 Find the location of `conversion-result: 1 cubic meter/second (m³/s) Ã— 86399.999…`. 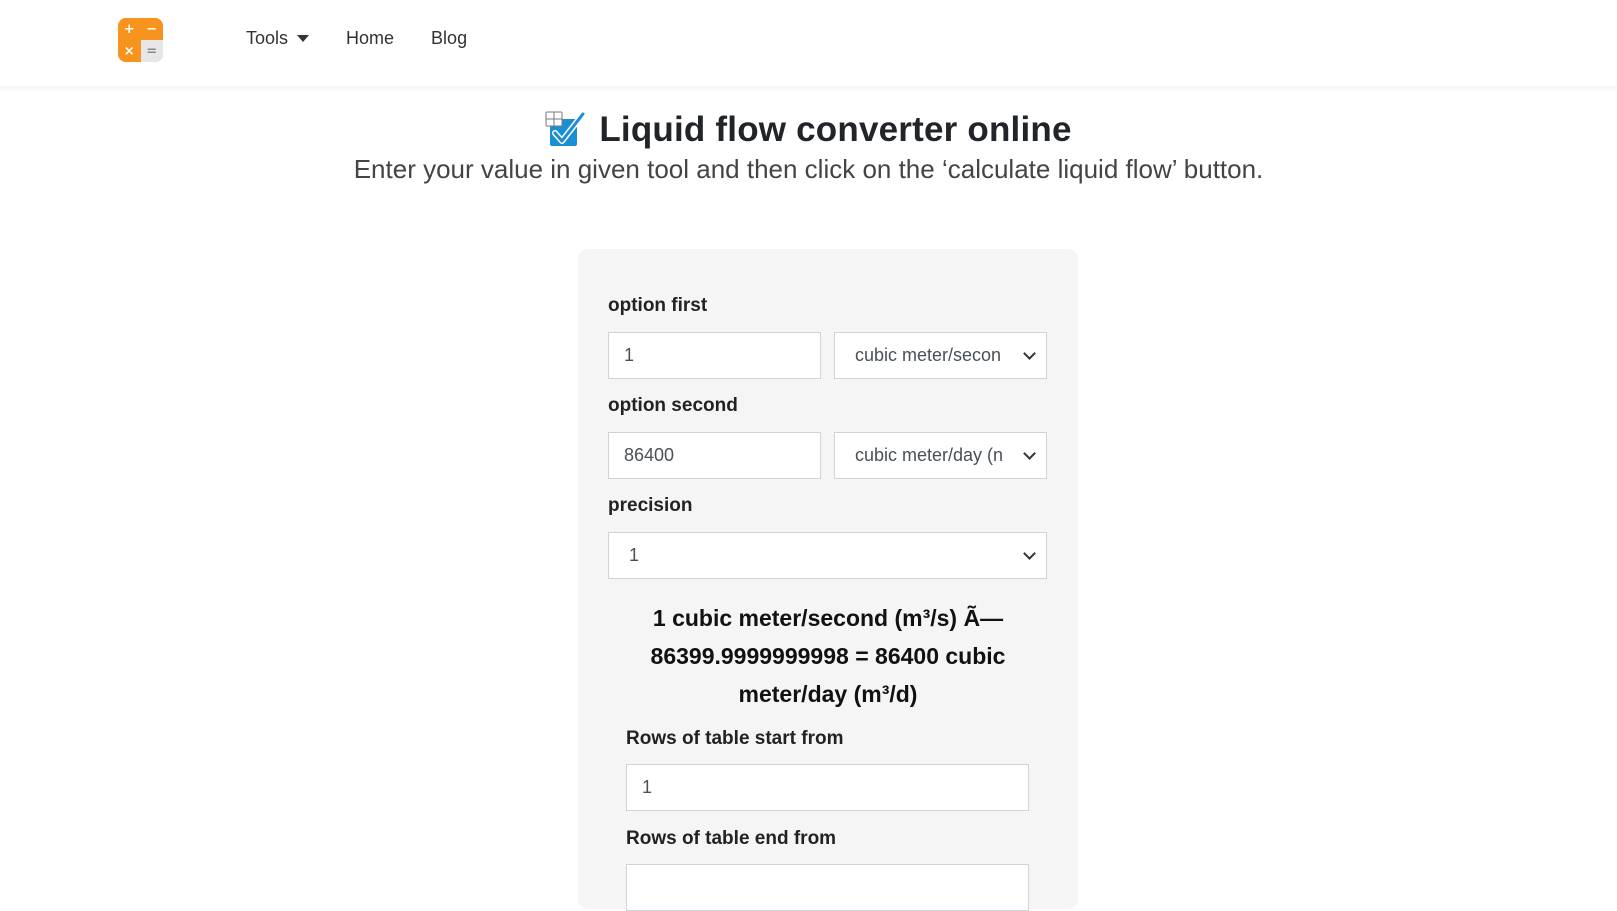

conversion-result: 1 cubic meter/second (m³/s) Ã— 86399.999… is located at coordinates (828, 656).